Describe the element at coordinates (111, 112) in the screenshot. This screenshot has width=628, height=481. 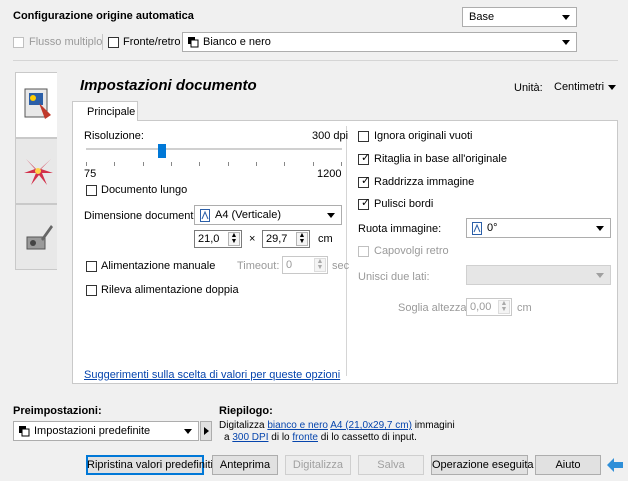
I see `tab-principale-label: Principale` at that location.